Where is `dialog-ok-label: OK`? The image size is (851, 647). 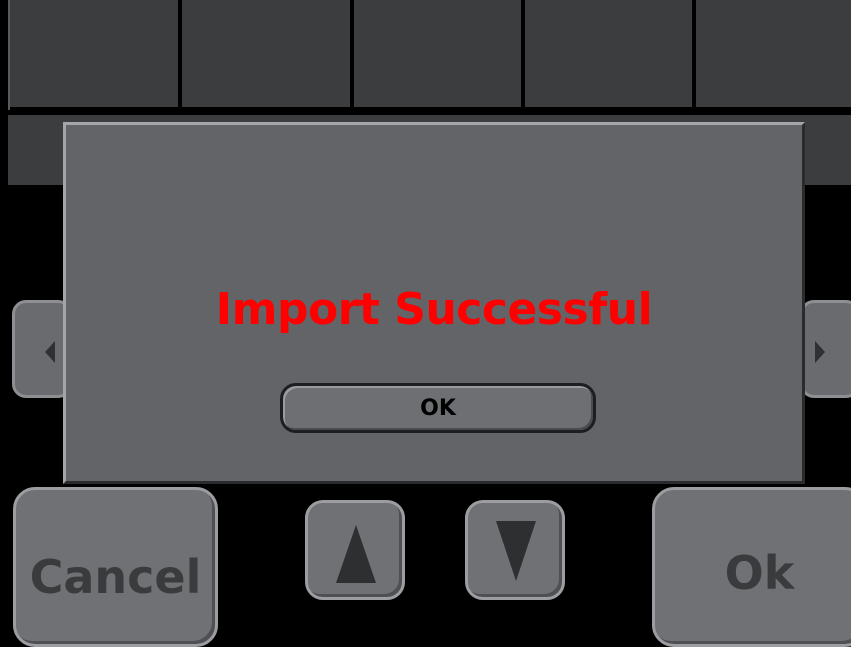 dialog-ok-label: OK is located at coordinates (438, 408).